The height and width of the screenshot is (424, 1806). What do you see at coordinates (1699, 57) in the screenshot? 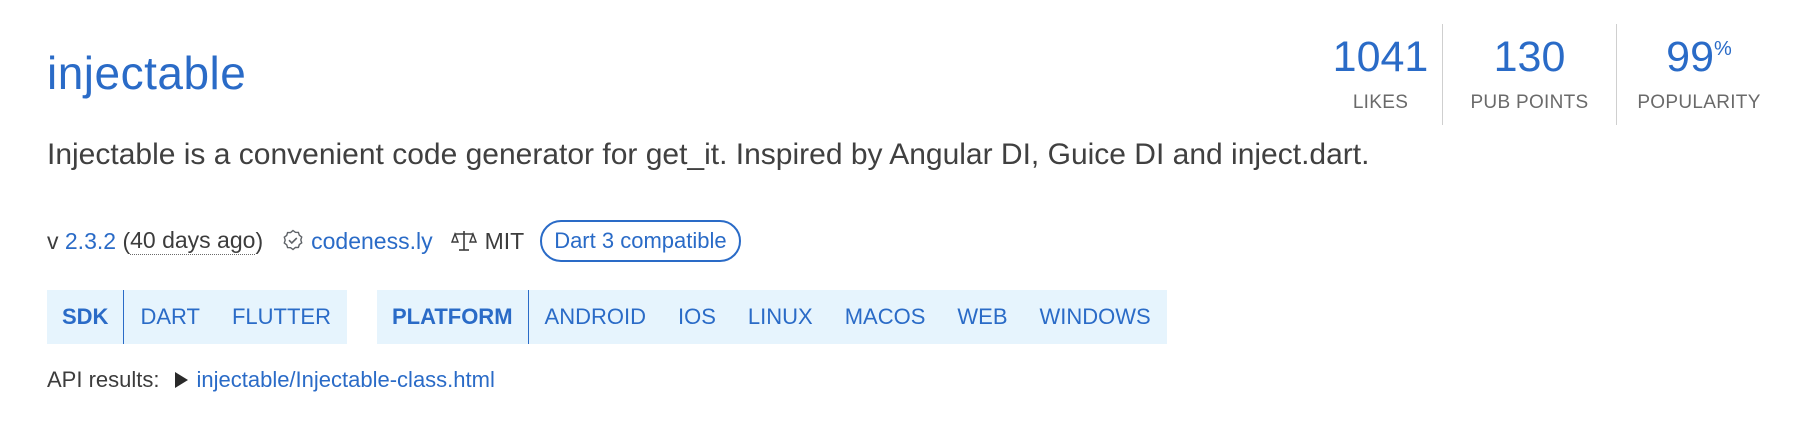
I see `popularity-value: 99%` at bounding box center [1699, 57].